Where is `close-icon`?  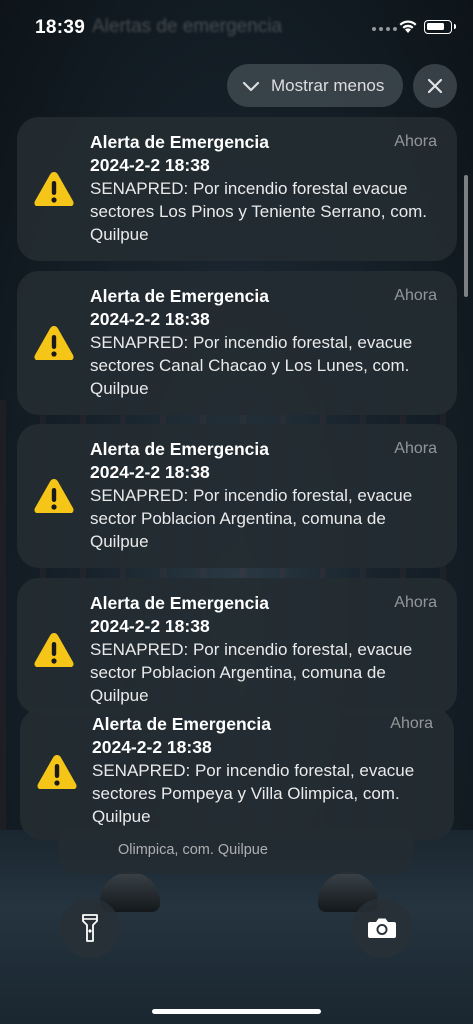
close-icon is located at coordinates (435, 86).